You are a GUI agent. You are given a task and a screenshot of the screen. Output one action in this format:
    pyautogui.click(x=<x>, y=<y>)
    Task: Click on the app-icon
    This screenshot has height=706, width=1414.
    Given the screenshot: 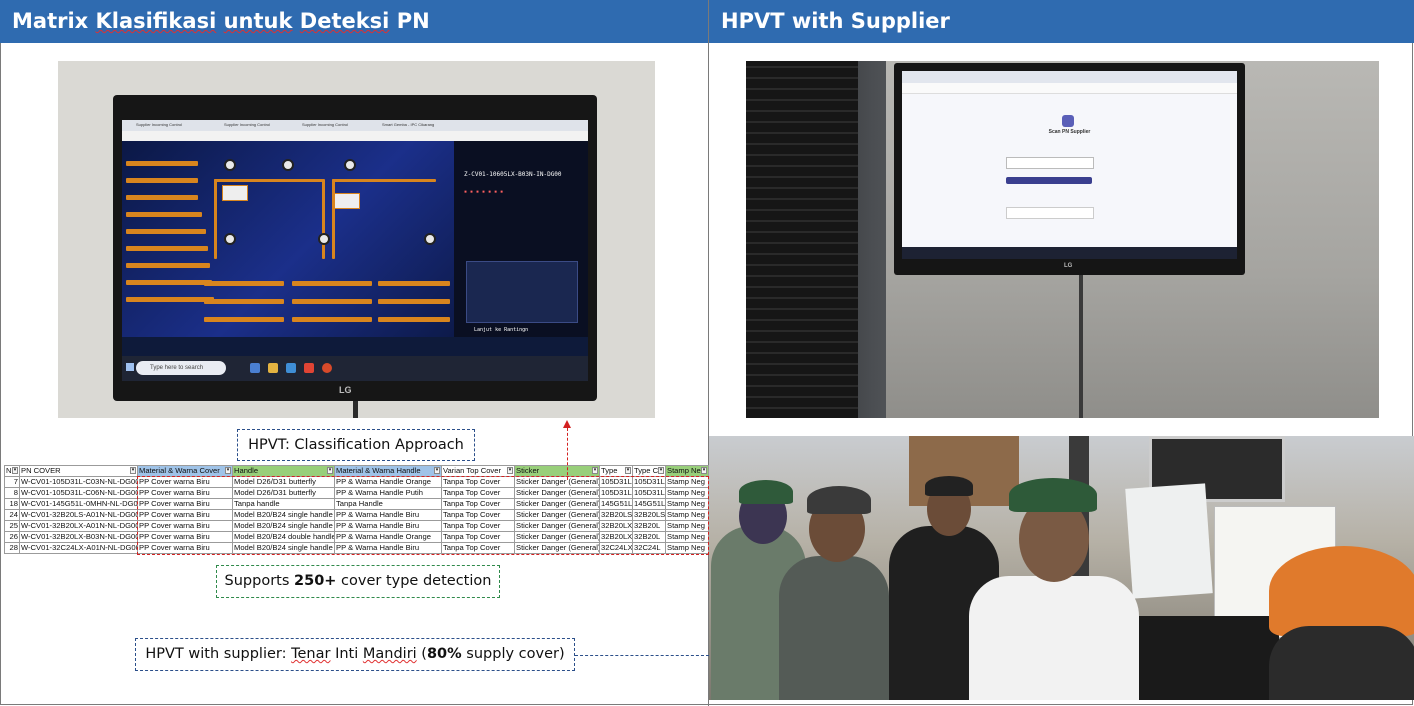 What is the action you would take?
    pyautogui.click(x=327, y=368)
    